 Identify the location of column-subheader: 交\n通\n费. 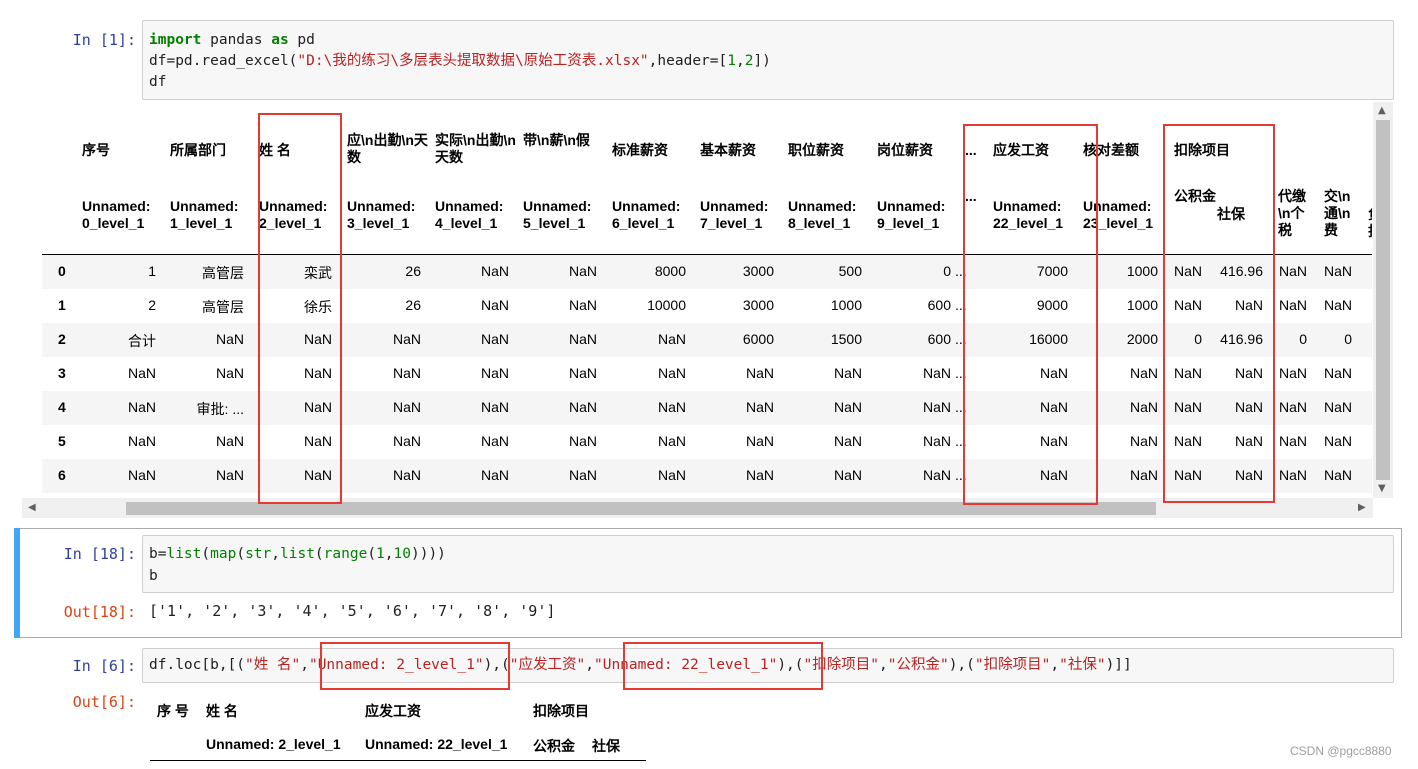
(1337, 213).